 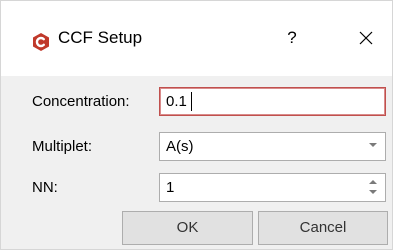 What do you see at coordinates (41, 42) in the screenshot?
I see `app-logo-icon` at bounding box center [41, 42].